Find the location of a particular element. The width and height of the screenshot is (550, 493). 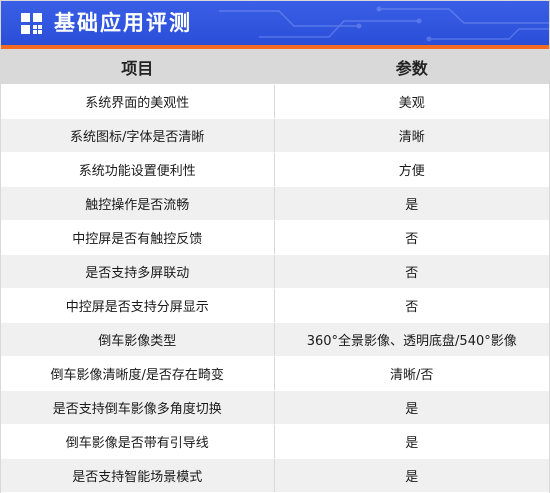

item-cell: 系统界面的美观性 is located at coordinates (138, 101).